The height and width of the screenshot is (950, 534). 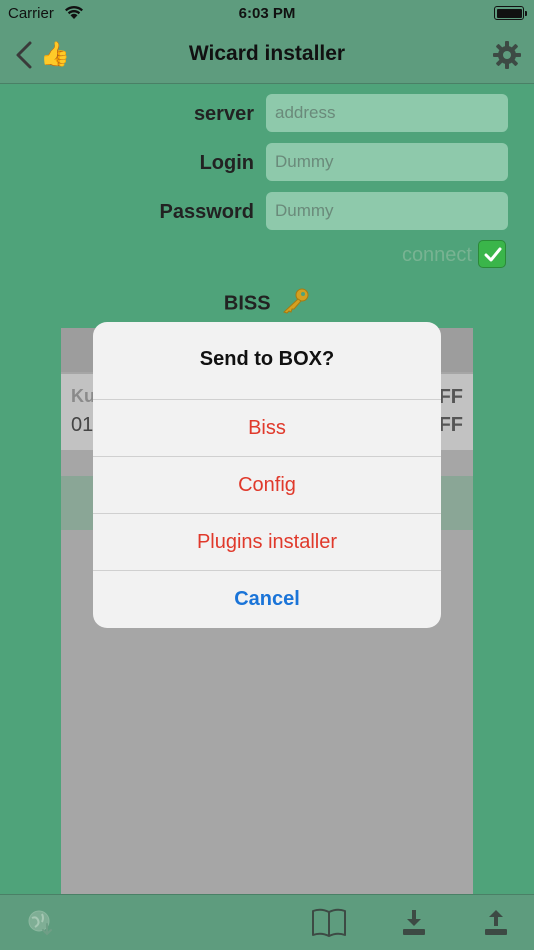 I want to click on server-label: server, so click(x=223, y=114).